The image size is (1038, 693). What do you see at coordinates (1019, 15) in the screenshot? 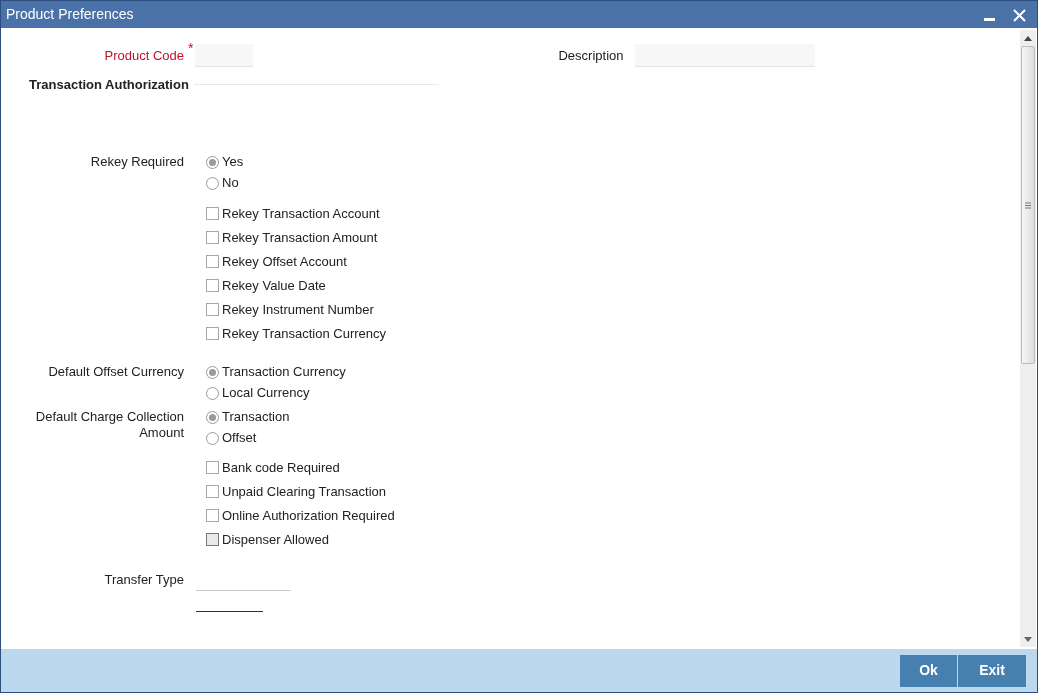
I see `close-icon` at bounding box center [1019, 15].